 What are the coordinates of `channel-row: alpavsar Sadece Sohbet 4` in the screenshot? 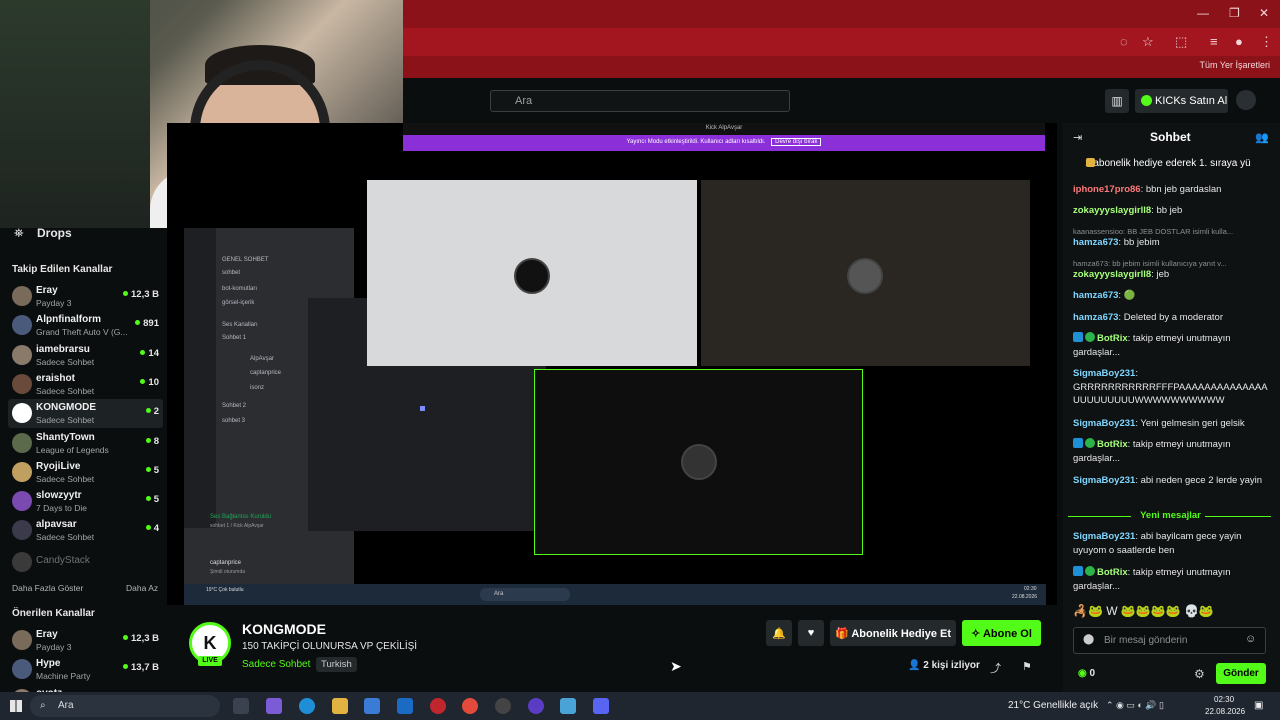 It's located at (85, 530).